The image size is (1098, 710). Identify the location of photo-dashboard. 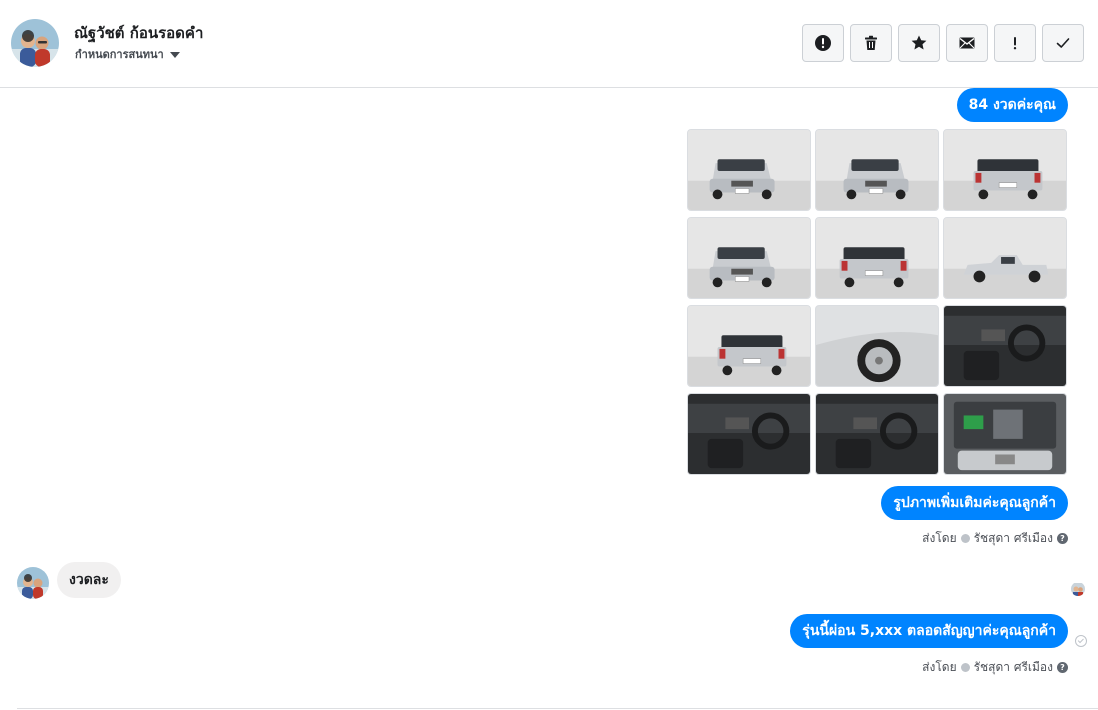
(749, 434).